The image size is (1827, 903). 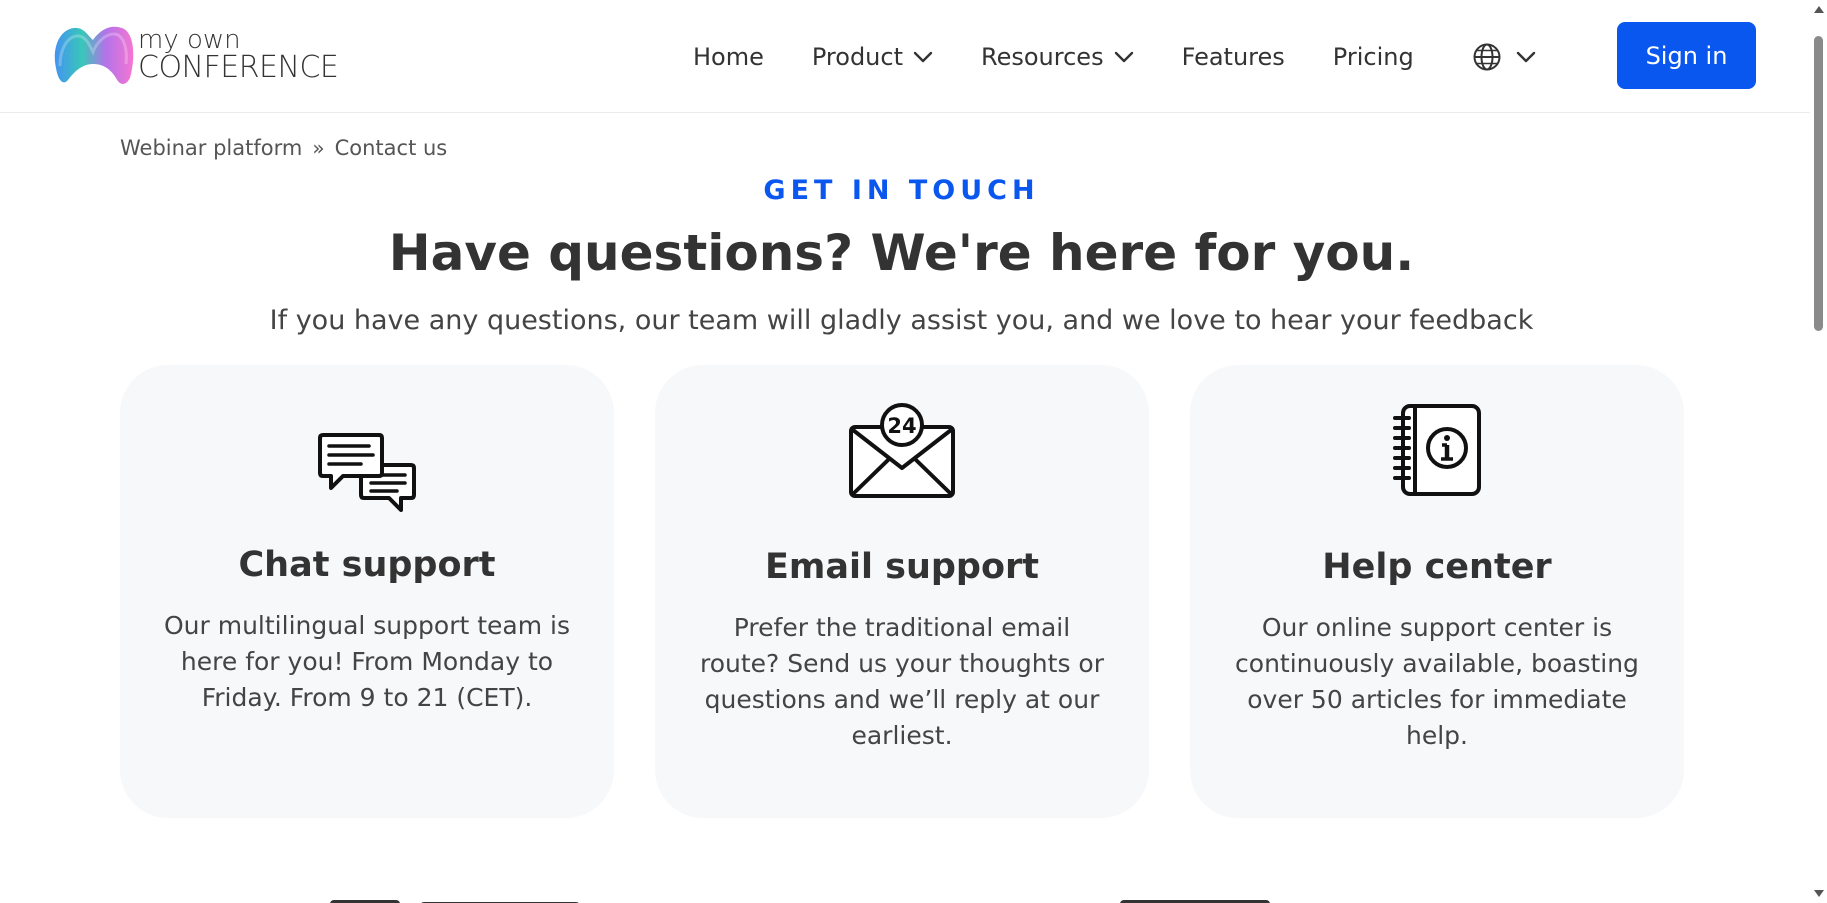 I want to click on scroll-up-arrow-icon, so click(x=1819, y=9).